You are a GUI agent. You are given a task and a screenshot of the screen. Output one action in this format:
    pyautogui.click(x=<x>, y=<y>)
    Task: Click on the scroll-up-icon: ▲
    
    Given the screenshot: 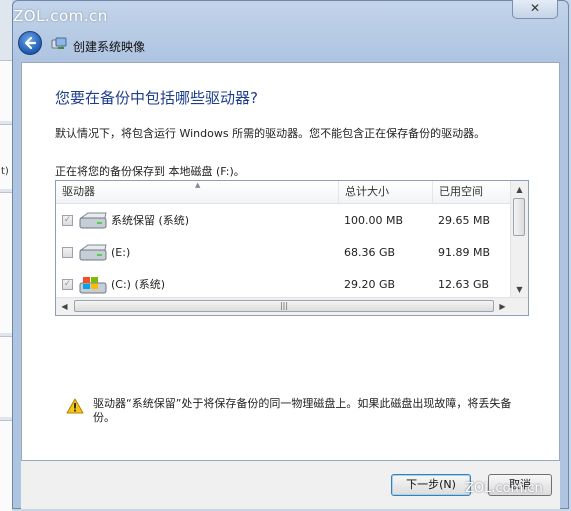 What is the action you would take?
    pyautogui.click(x=519, y=189)
    